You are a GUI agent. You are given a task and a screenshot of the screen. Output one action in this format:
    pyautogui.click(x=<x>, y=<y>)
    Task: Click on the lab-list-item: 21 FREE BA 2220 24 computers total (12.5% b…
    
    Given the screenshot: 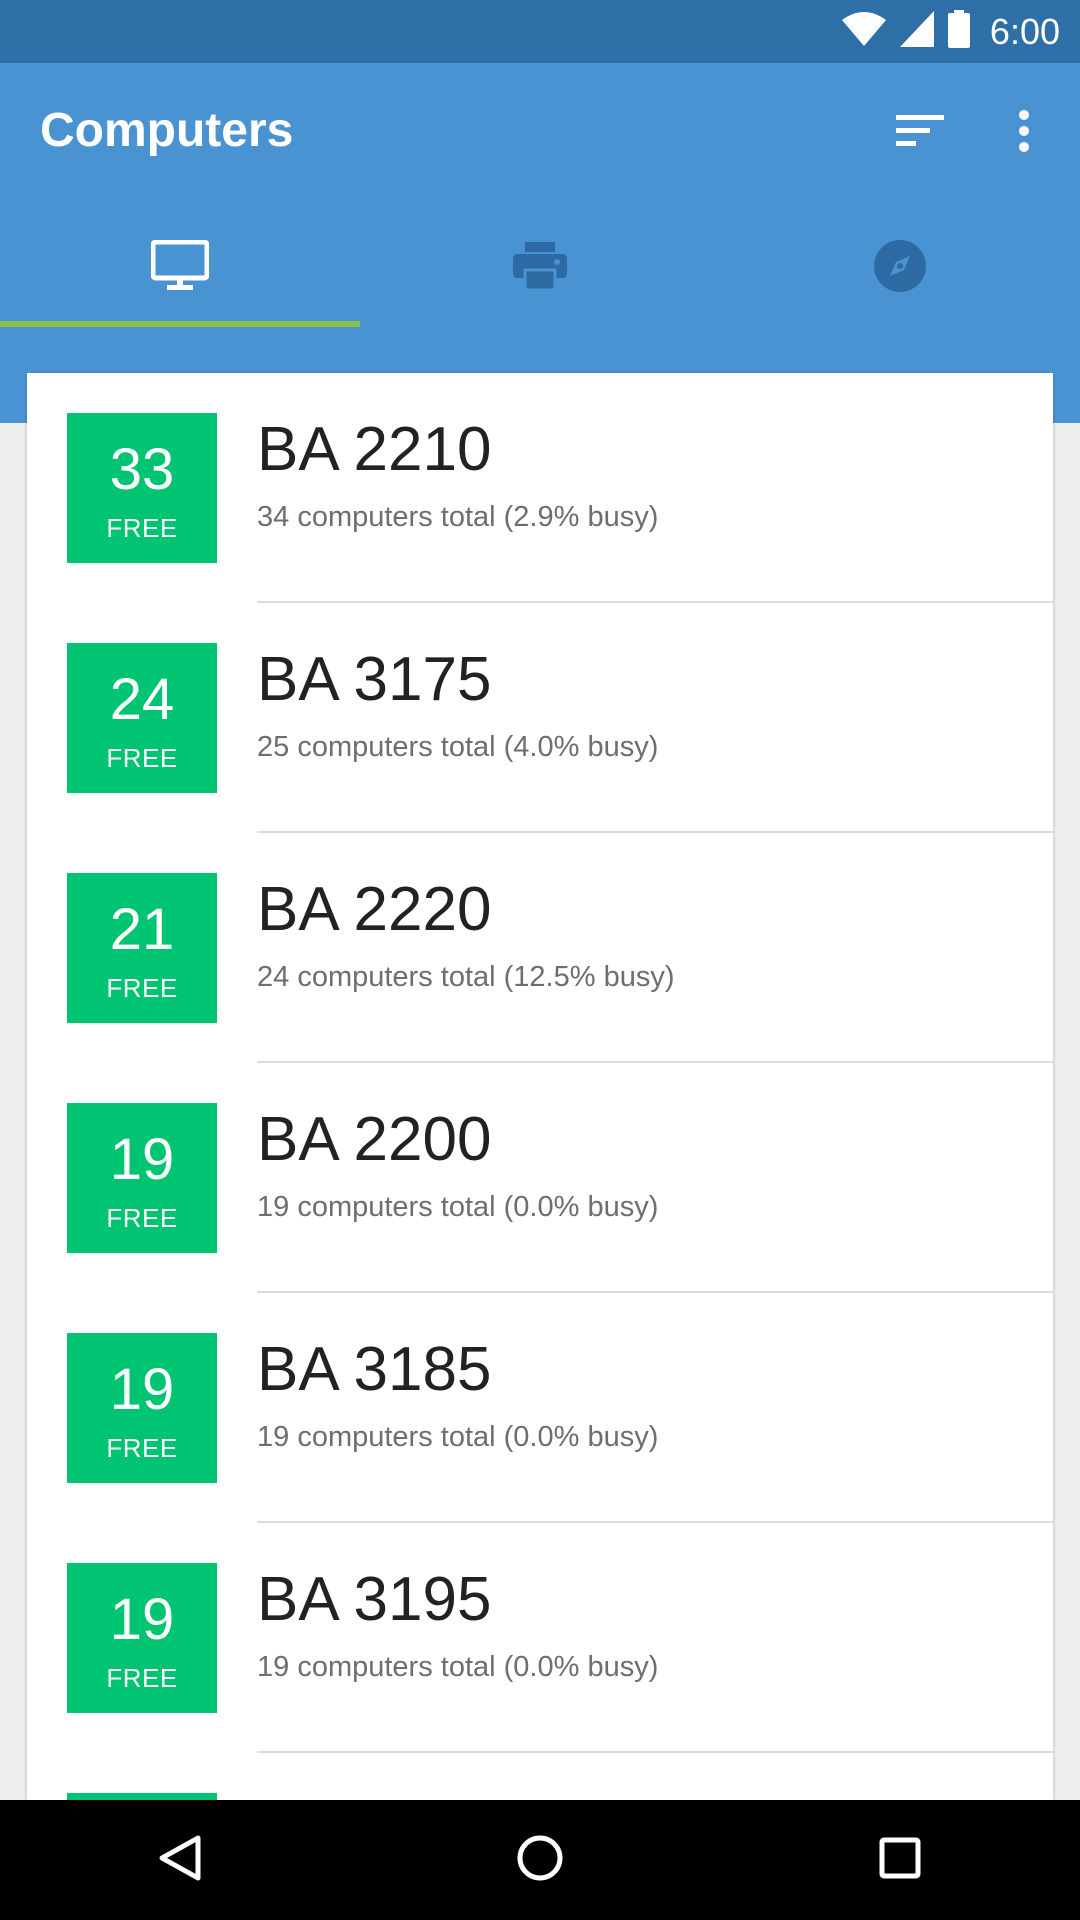 What is the action you would take?
    pyautogui.click(x=540, y=948)
    